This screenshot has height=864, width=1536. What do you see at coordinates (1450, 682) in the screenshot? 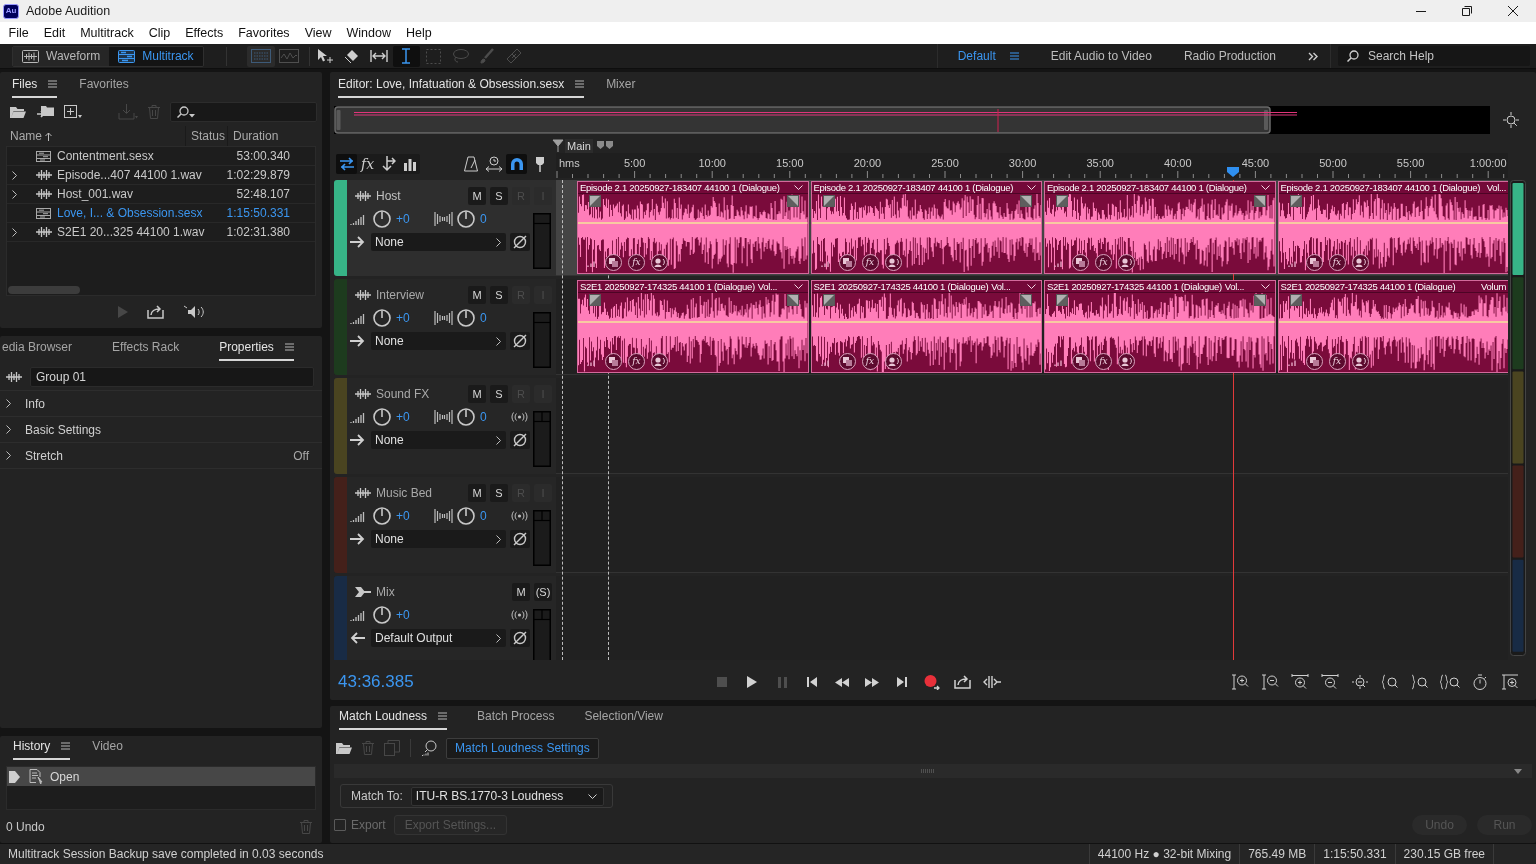
I see `zoom-braces-icon` at bounding box center [1450, 682].